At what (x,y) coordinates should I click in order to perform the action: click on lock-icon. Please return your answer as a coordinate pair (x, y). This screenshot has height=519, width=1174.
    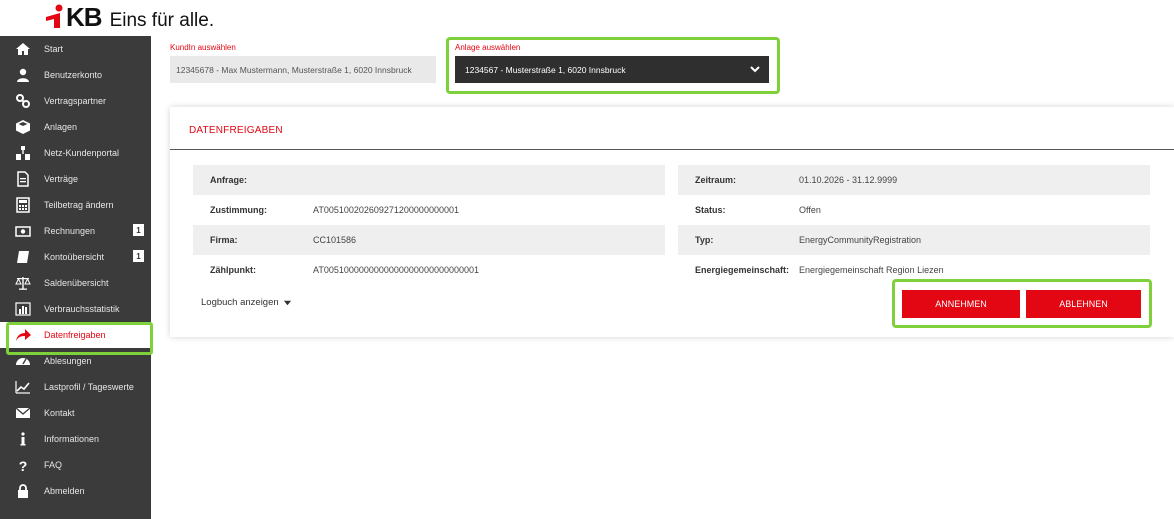
    Looking at the image, I should click on (23, 491).